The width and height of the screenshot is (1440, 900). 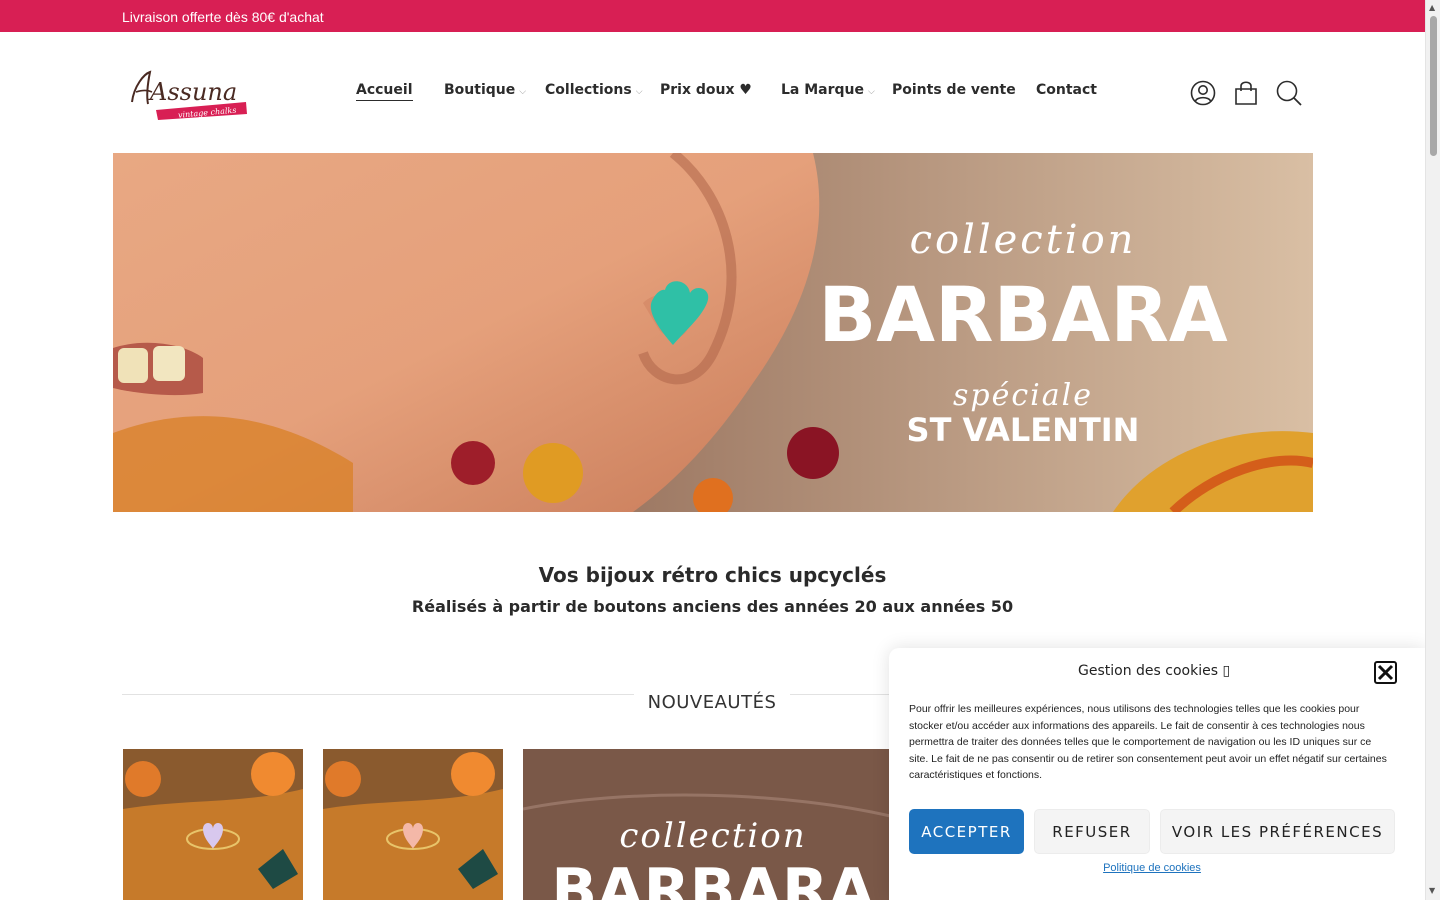 What do you see at coordinates (1226, 671) in the screenshot?
I see `cookie-title-glyph-icon: ▯` at bounding box center [1226, 671].